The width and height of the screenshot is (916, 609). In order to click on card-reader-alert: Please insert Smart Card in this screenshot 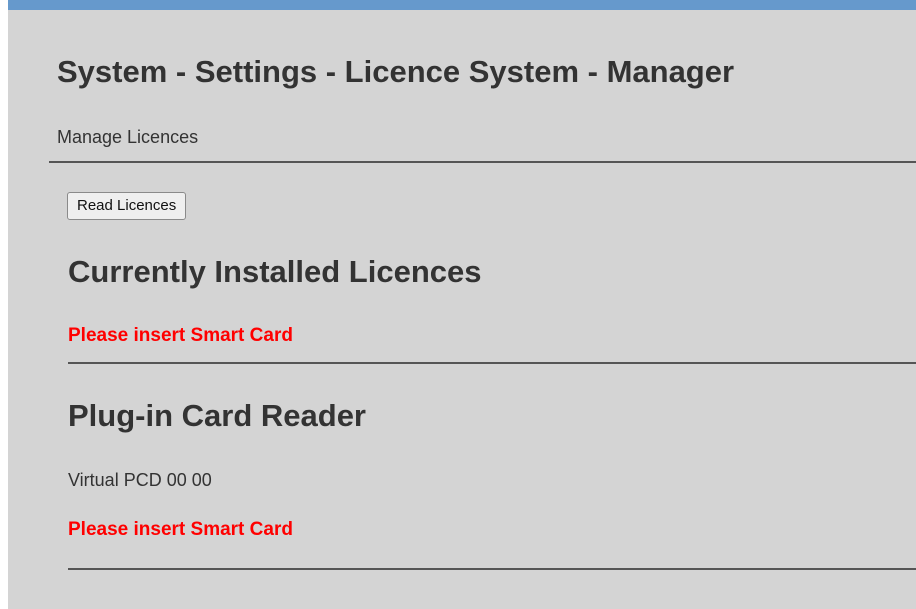, I will do `click(180, 529)`.